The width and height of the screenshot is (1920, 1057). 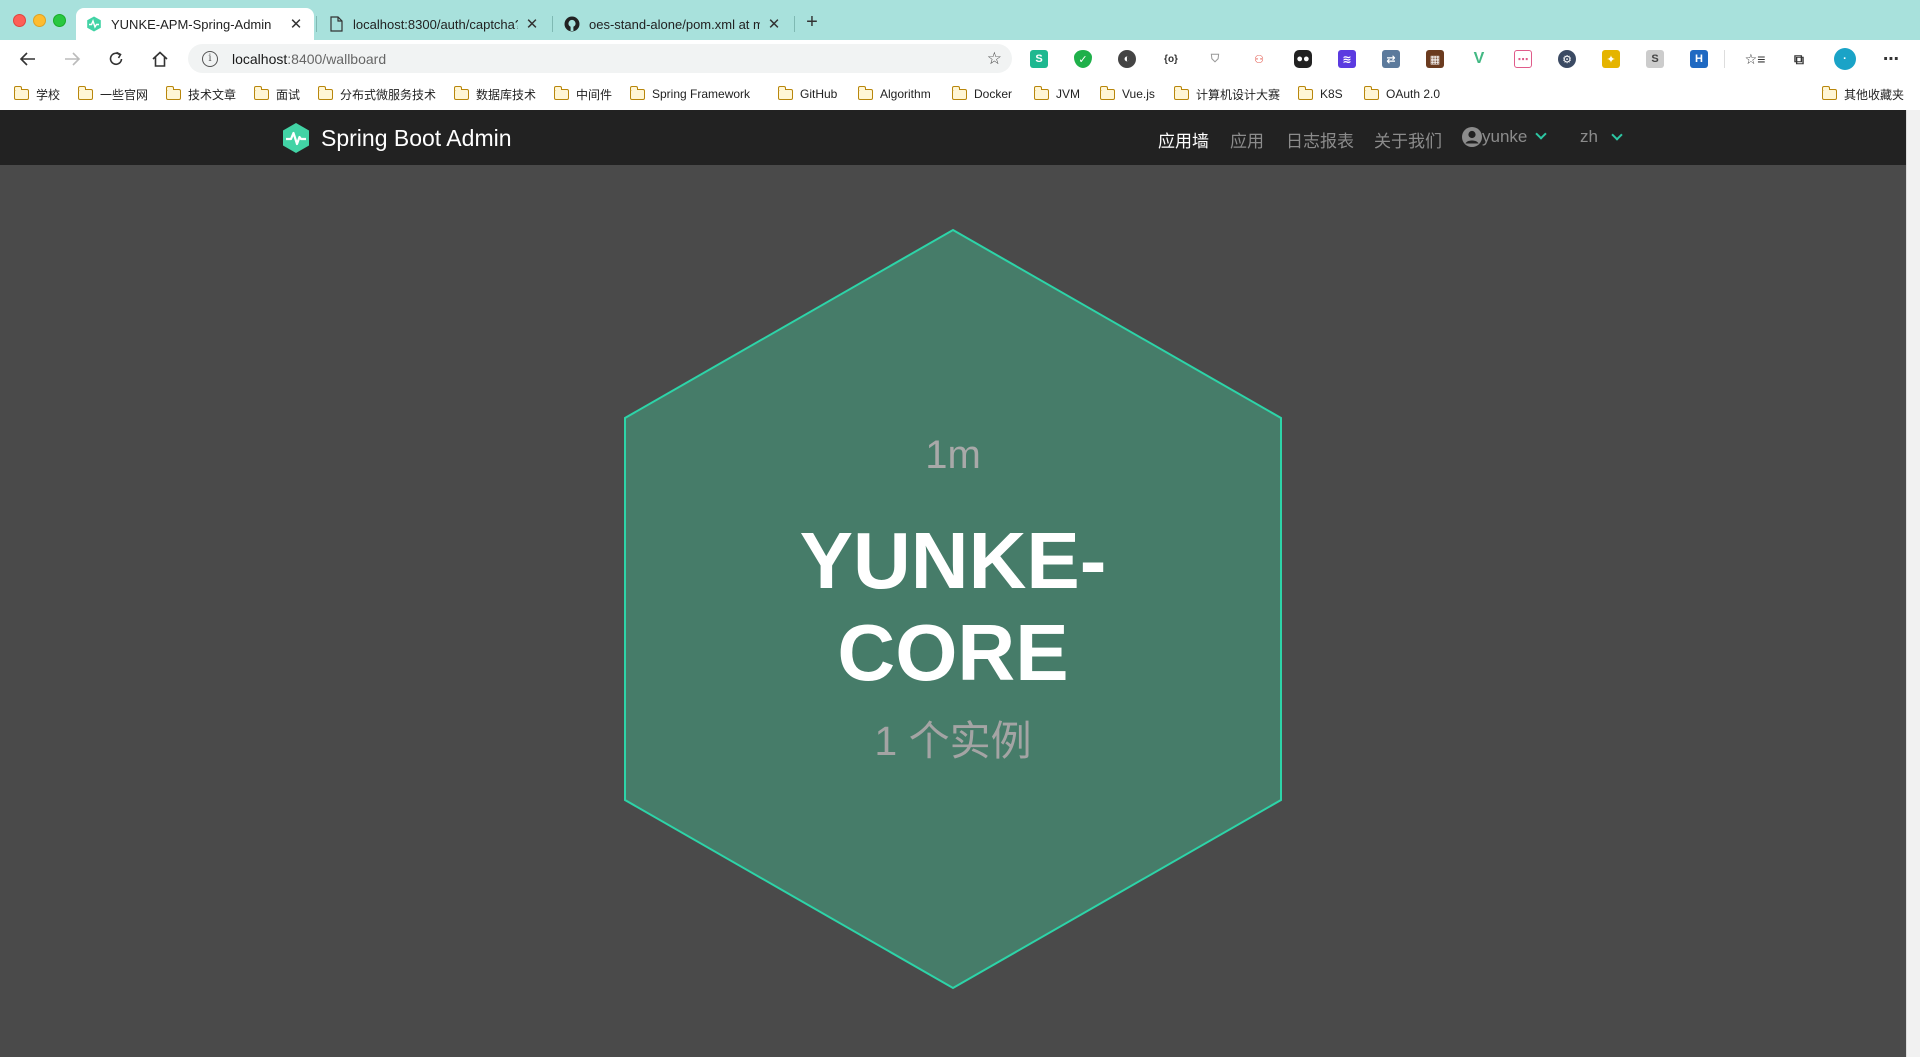 What do you see at coordinates (116, 59) in the screenshot?
I see `reload-button` at bounding box center [116, 59].